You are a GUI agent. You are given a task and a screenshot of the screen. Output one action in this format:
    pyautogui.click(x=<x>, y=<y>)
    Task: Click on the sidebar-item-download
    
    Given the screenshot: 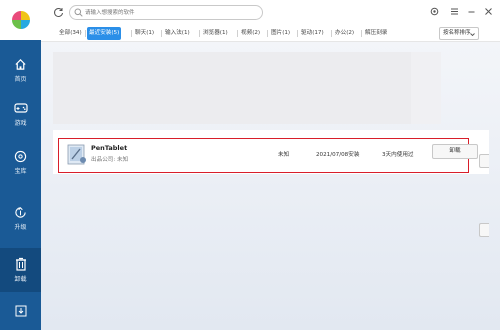 What is the action you would take?
    pyautogui.click(x=20, y=312)
    